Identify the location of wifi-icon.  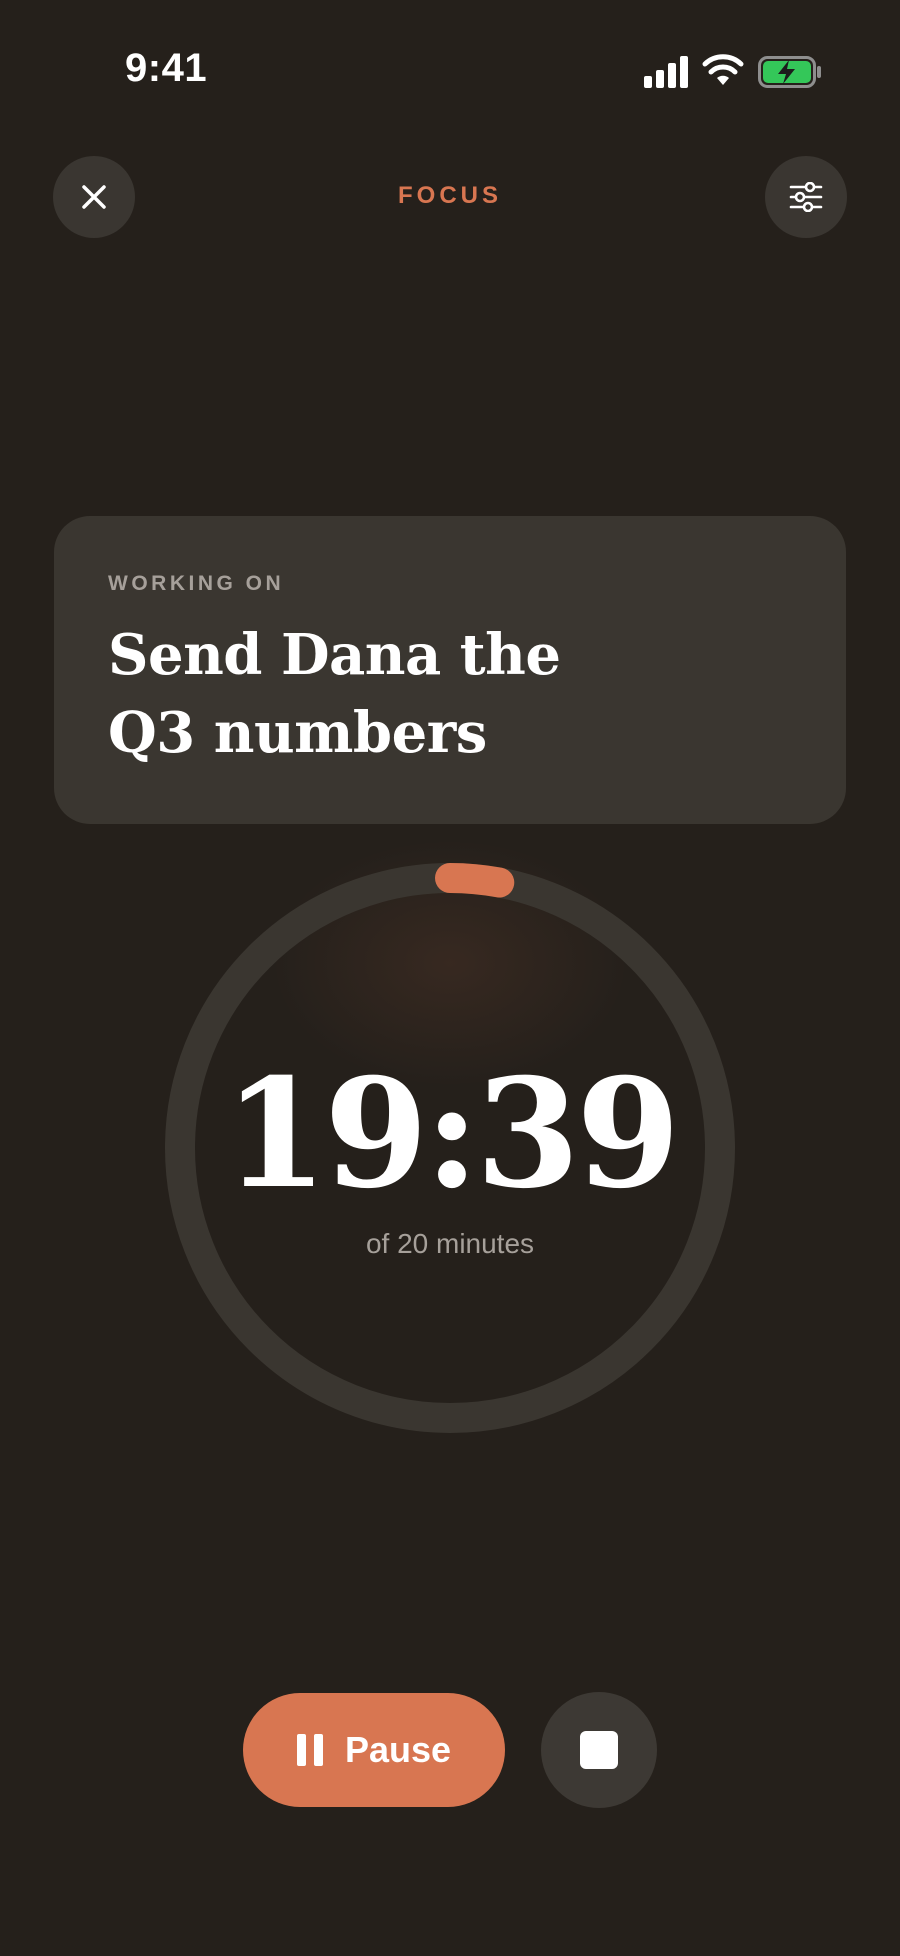
(723, 69).